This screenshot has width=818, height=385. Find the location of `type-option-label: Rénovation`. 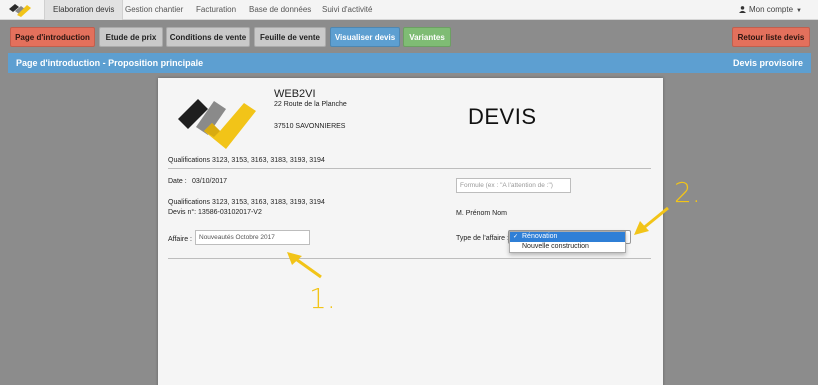

type-option-label: Rénovation is located at coordinates (540, 236).